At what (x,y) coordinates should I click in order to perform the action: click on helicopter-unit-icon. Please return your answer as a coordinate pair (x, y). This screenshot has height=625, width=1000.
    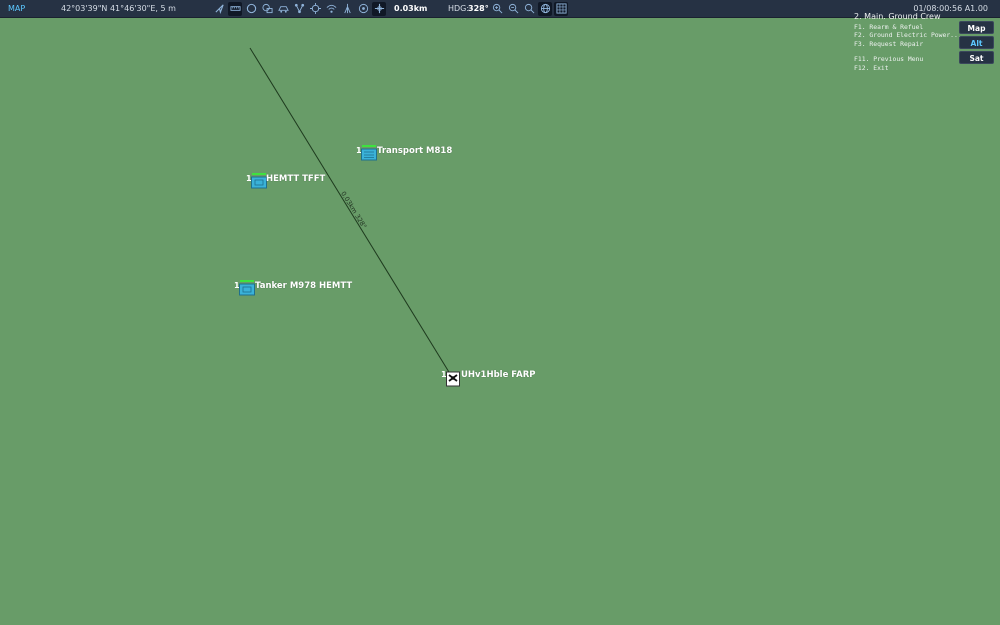
    Looking at the image, I should click on (453, 379).